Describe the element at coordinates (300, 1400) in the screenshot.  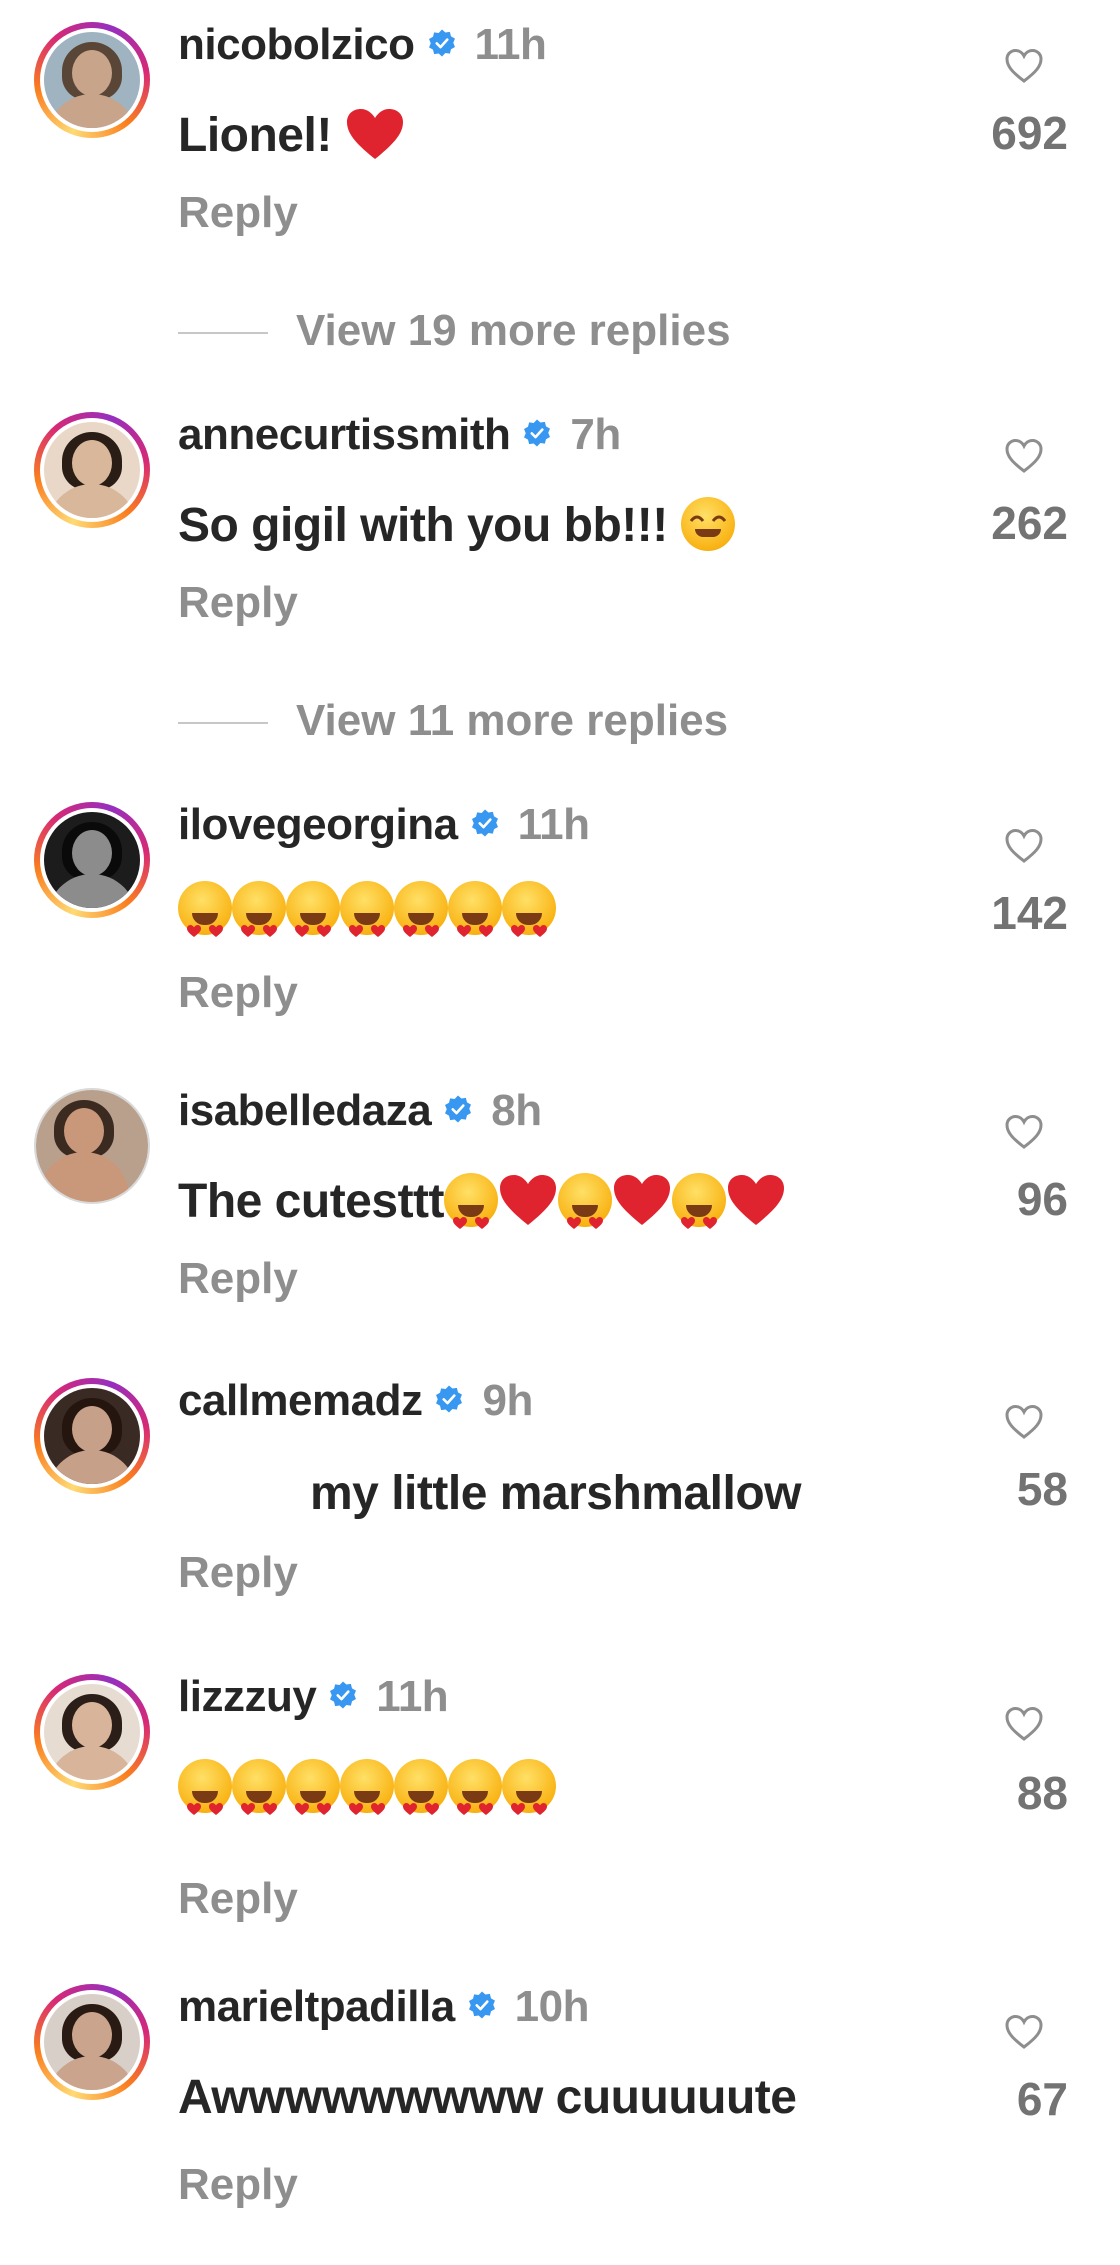
I see `username: callmemadz` at that location.